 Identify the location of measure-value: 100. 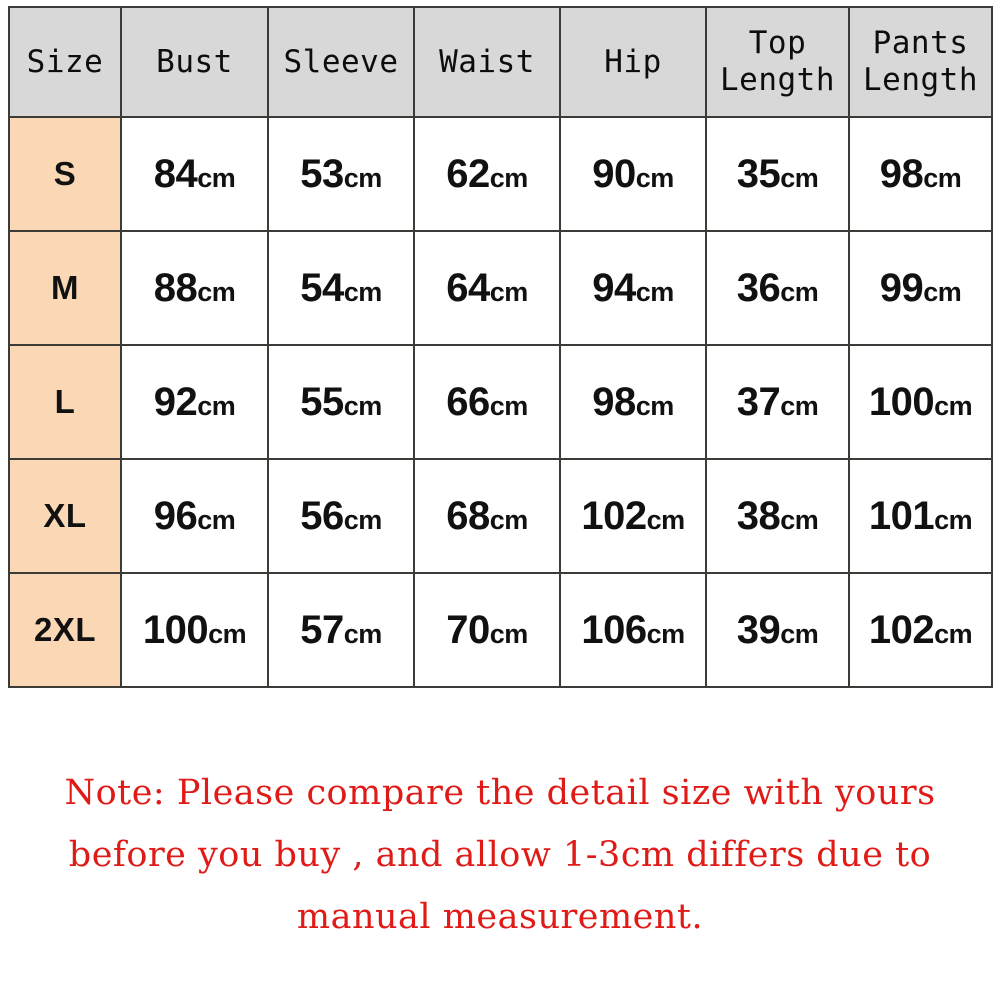
(901, 401).